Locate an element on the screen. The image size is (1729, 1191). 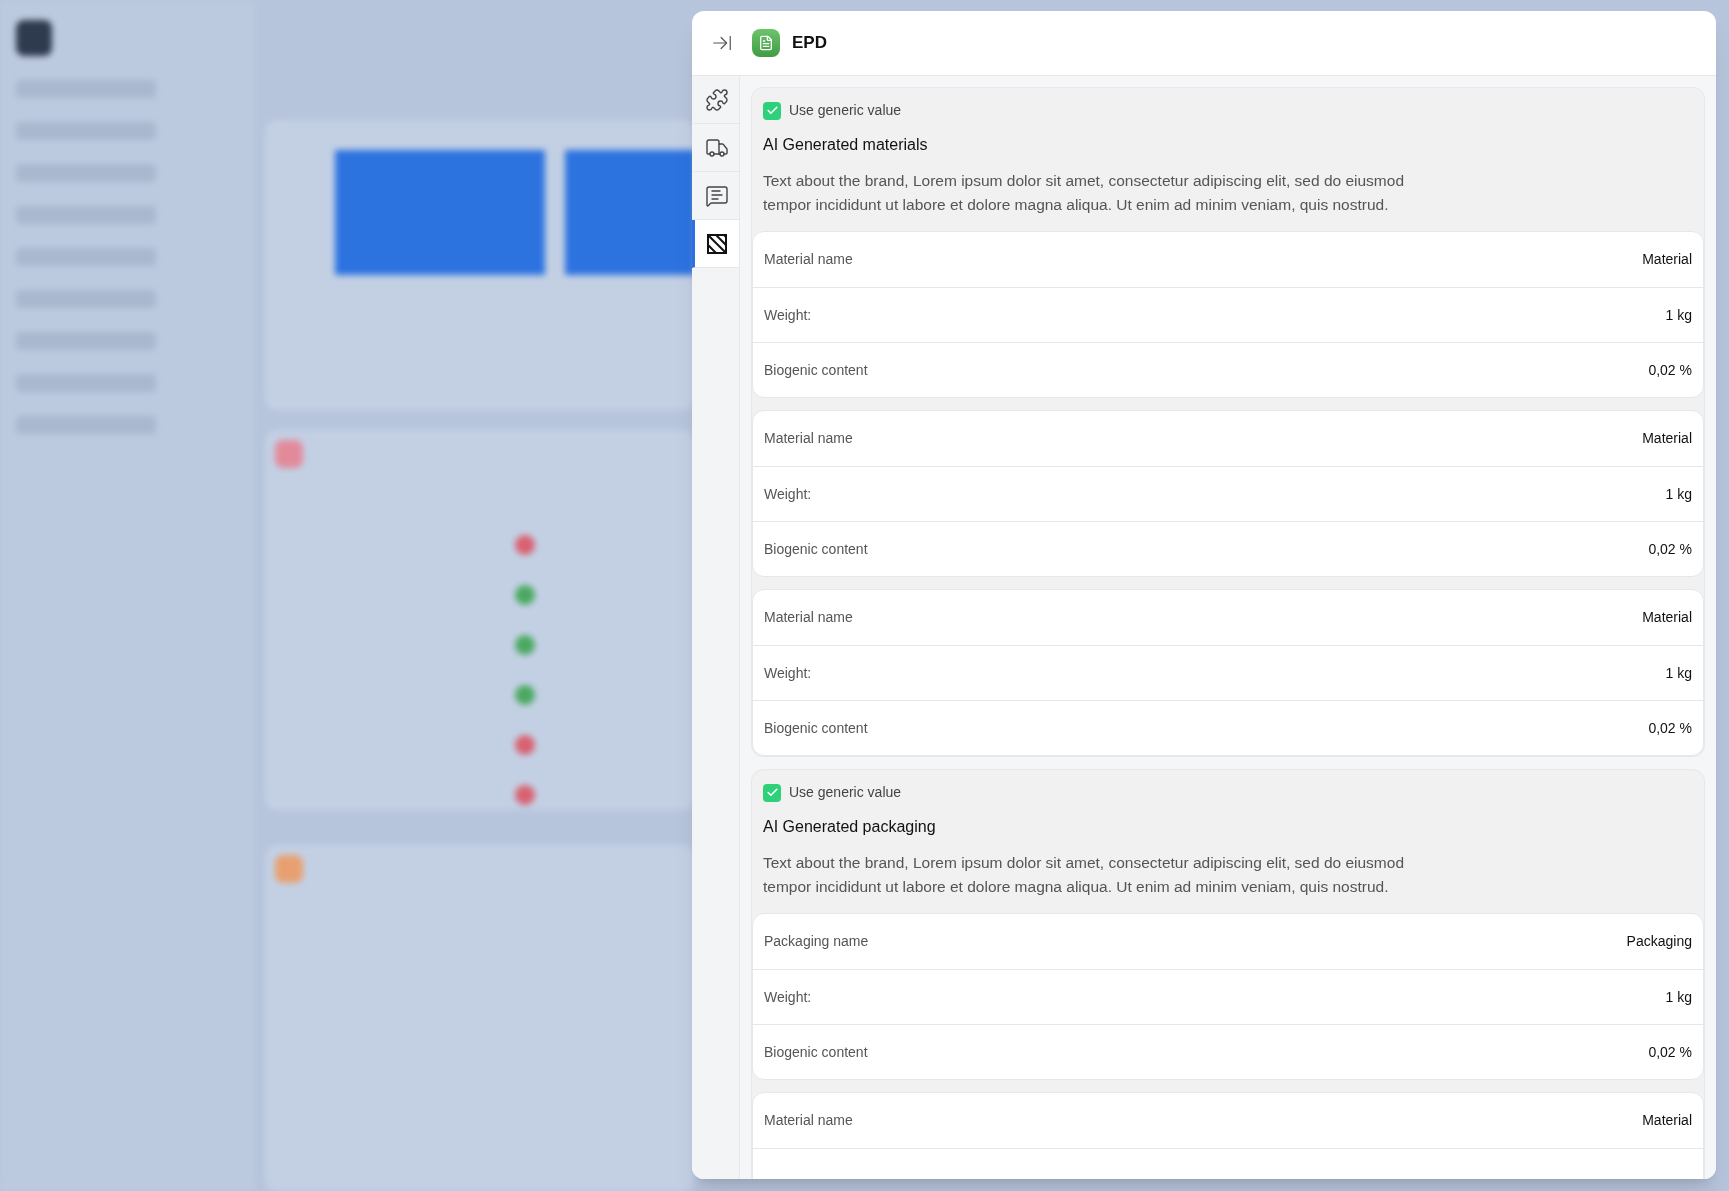
message-icon is located at coordinates (717, 195).